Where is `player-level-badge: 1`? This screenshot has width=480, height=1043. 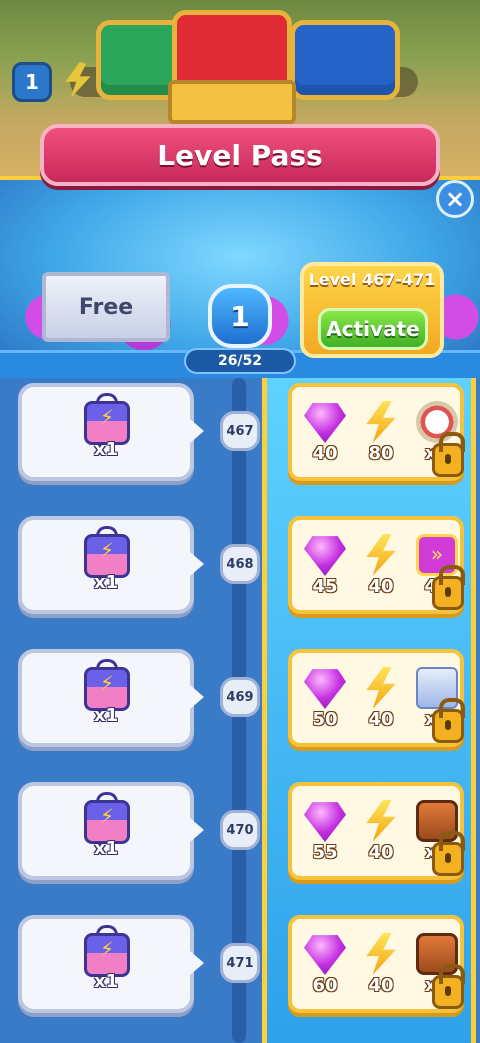 player-level-badge: 1 is located at coordinates (32, 82).